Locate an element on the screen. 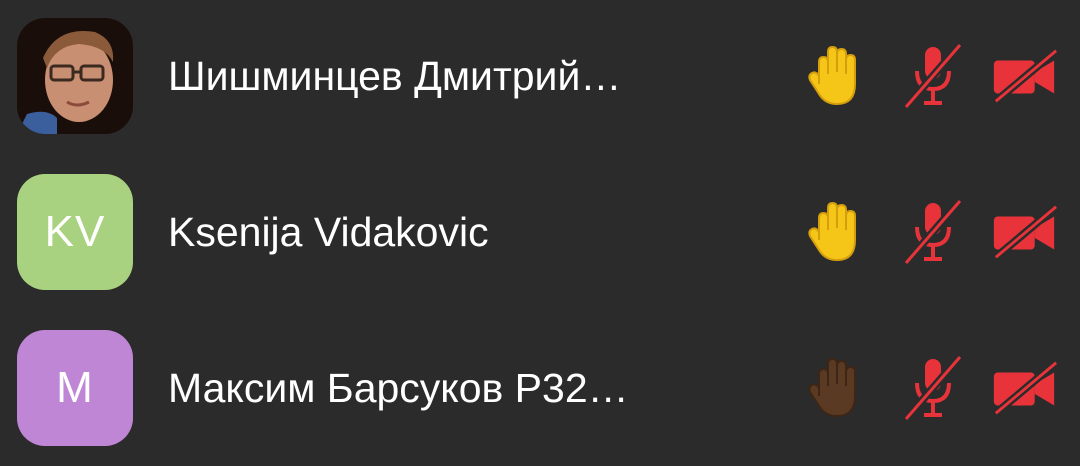 Image resolution: width=1080 pixels, height=466 pixels. avatar-initials: KV is located at coordinates (75, 232).